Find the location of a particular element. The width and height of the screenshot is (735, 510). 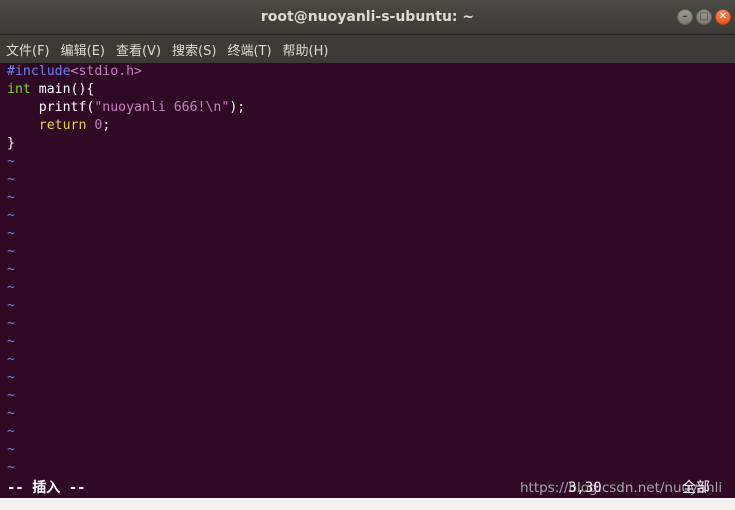

main-signature: main(){ is located at coordinates (62, 89).